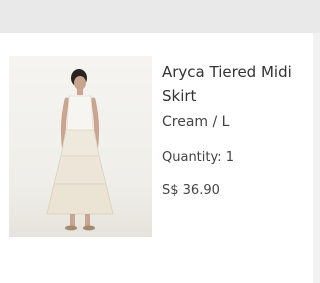  What do you see at coordinates (80, 150) in the screenshot?
I see `model-photo-icon` at bounding box center [80, 150].